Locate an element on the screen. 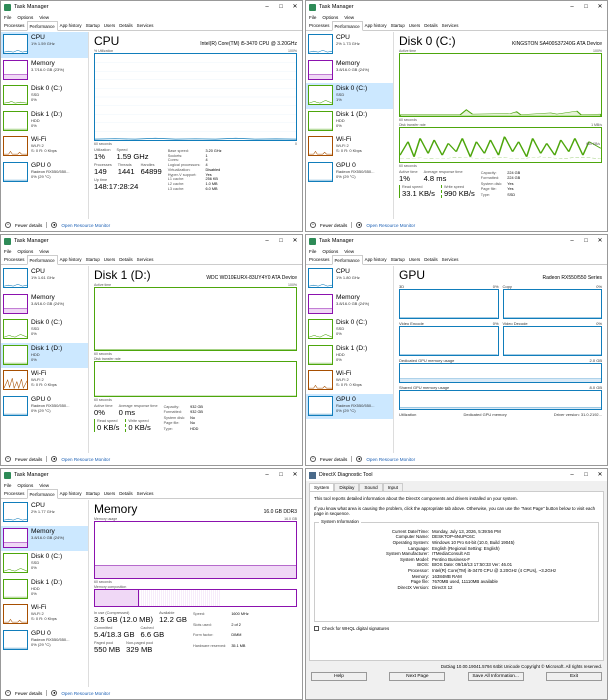 Image resolution: width=608 pixels, height=700 pixels. exit-button: Exit is located at coordinates (573, 676).